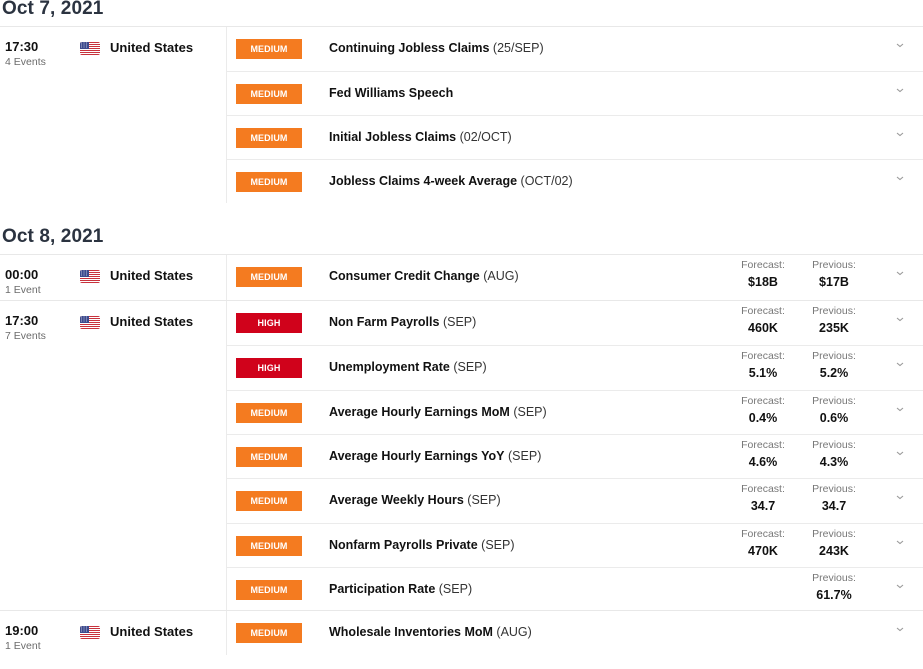 The width and height of the screenshot is (923, 669). What do you see at coordinates (518, 48) in the screenshot?
I see `event-period: (25/SEP)` at bounding box center [518, 48].